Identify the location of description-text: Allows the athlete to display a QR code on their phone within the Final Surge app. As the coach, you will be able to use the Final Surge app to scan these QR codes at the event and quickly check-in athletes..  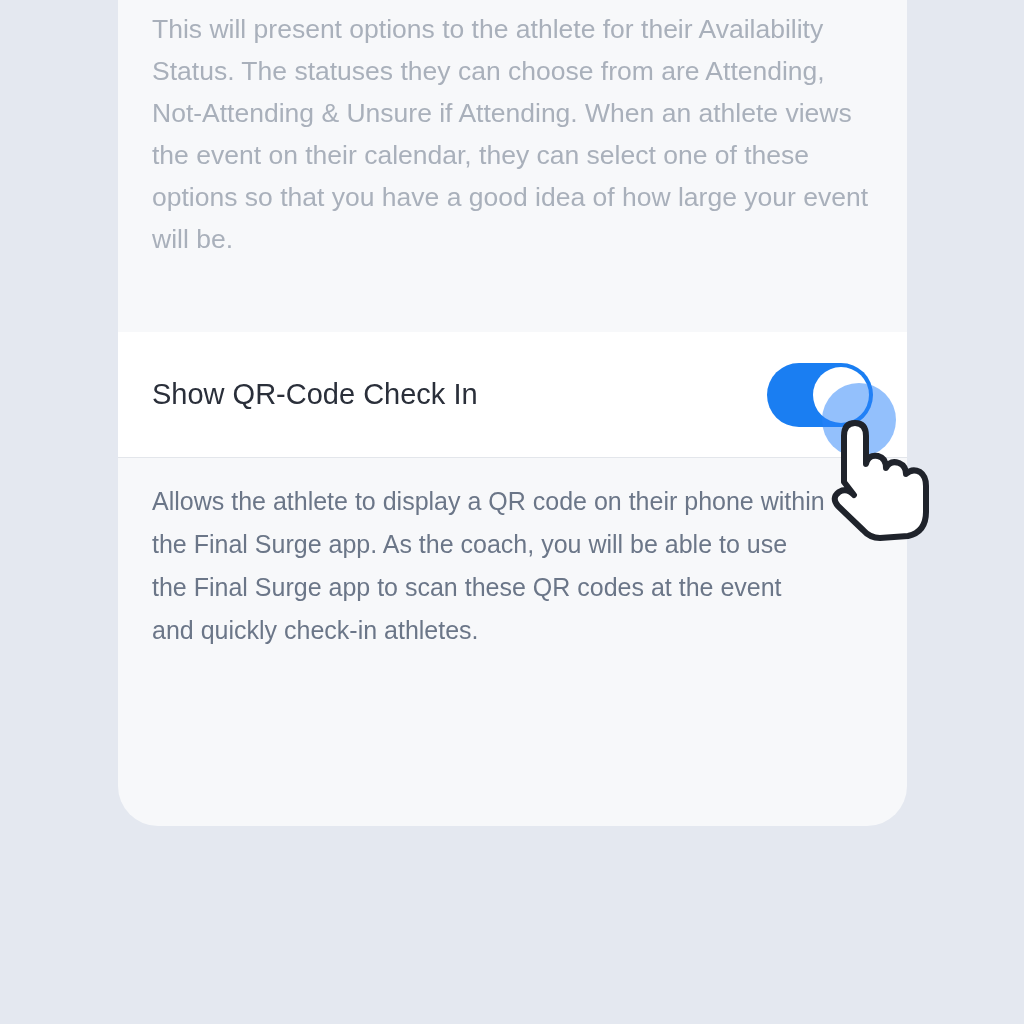
(489, 566).